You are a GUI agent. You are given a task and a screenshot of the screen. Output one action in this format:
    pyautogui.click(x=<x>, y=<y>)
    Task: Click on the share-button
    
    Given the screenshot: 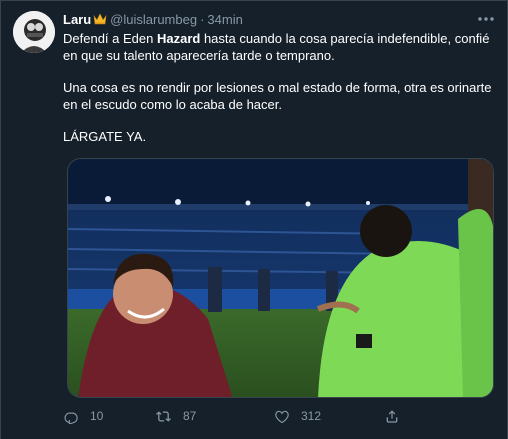 What is the action you would take?
    pyautogui.click(x=397, y=416)
    